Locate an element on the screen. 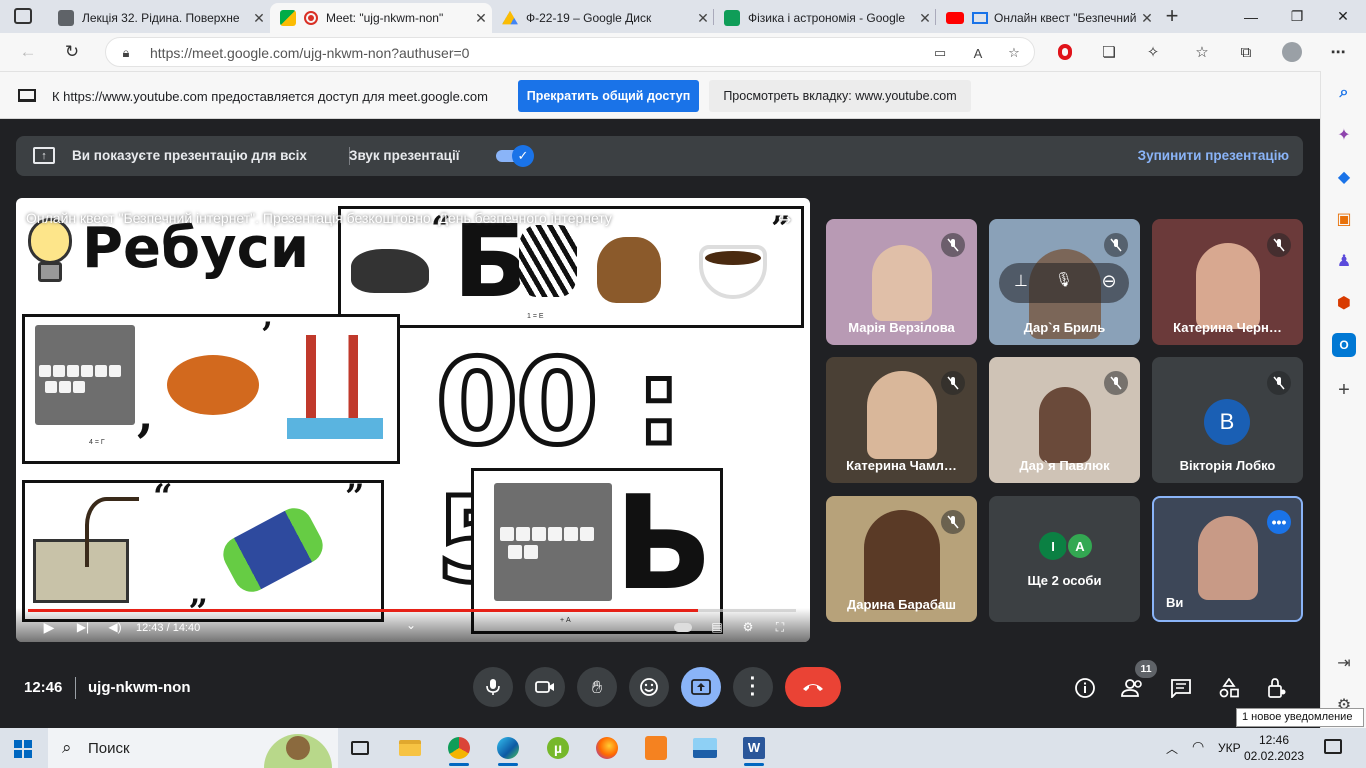 The width and height of the screenshot is (1366, 768). pin-icon: ⊥ is located at coordinates (1021, 283).